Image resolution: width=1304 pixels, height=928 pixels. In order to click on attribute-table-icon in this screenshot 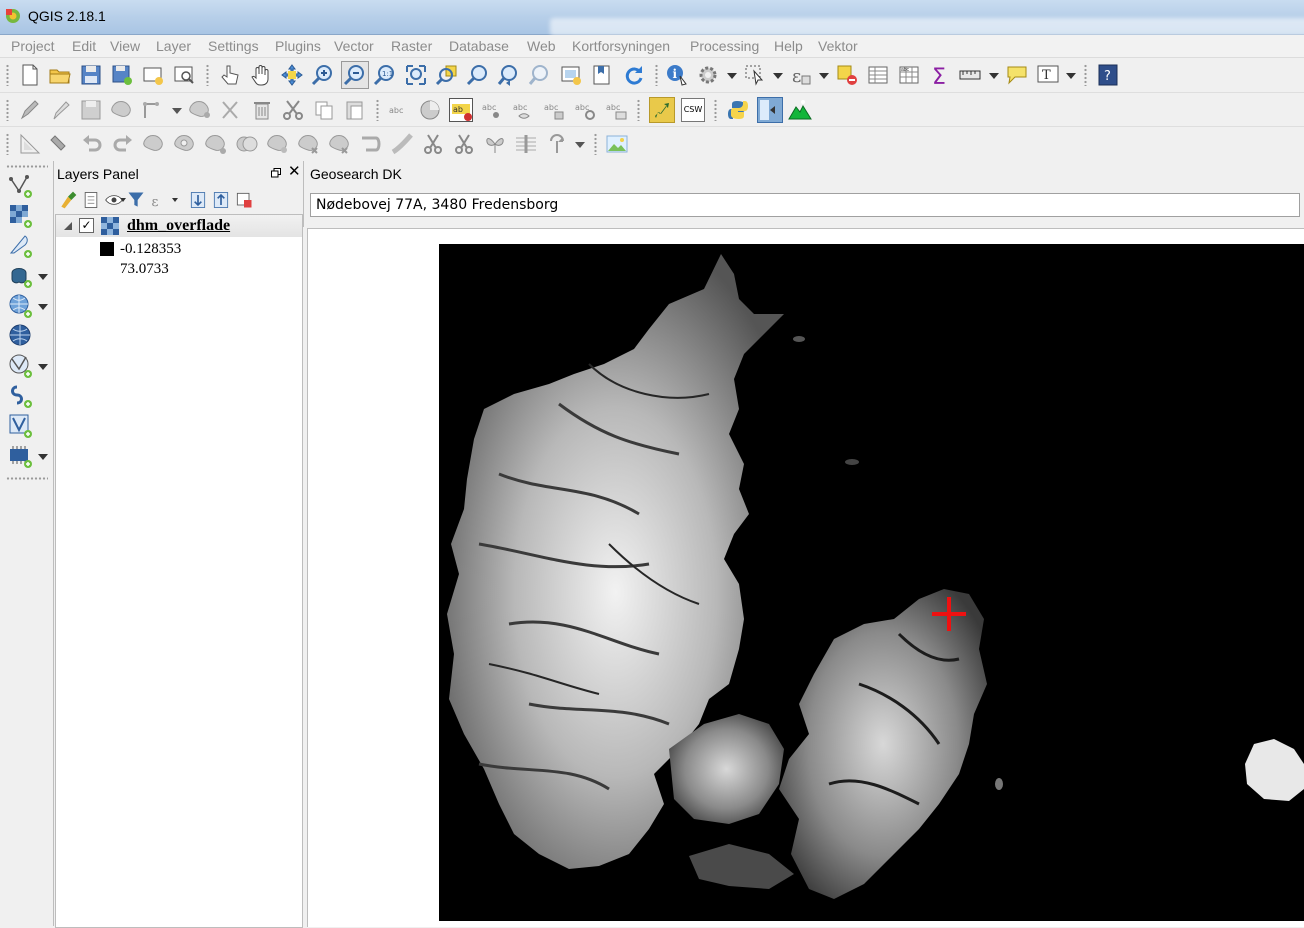, I will do `click(878, 75)`.